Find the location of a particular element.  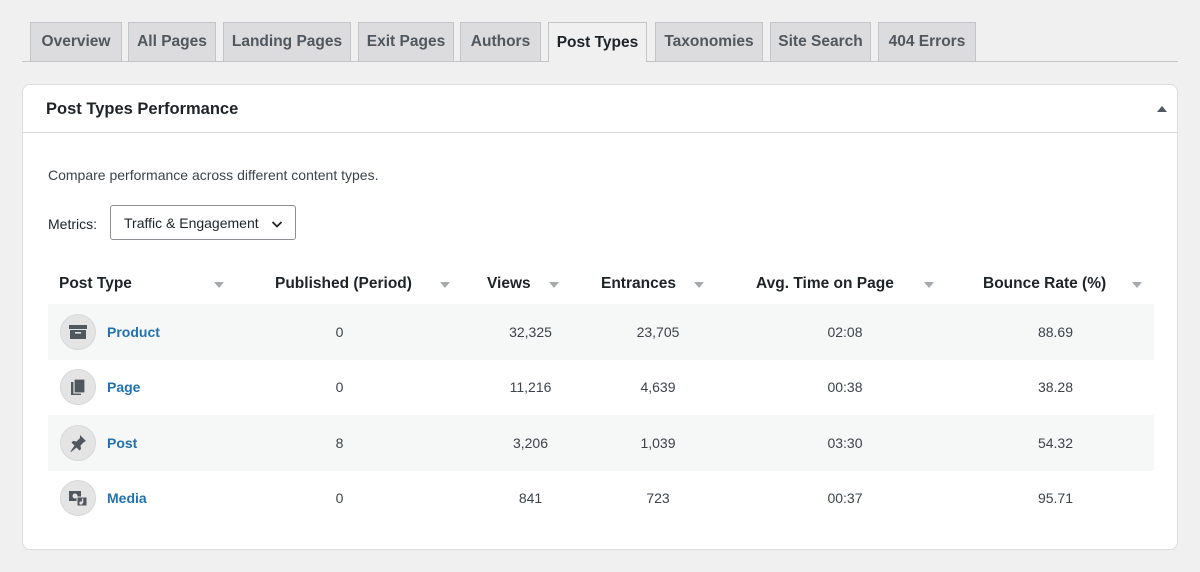

column-header-published: Published (Period) is located at coordinates (343, 283).